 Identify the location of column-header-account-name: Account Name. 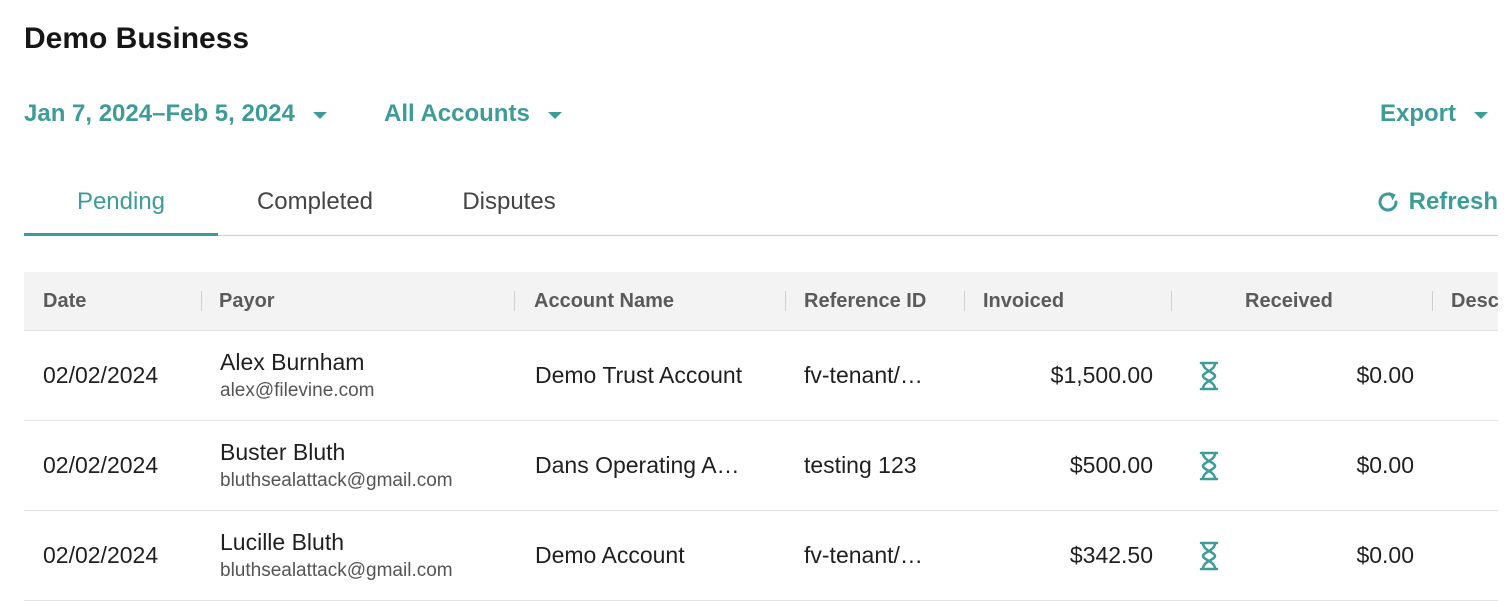
(604, 301).